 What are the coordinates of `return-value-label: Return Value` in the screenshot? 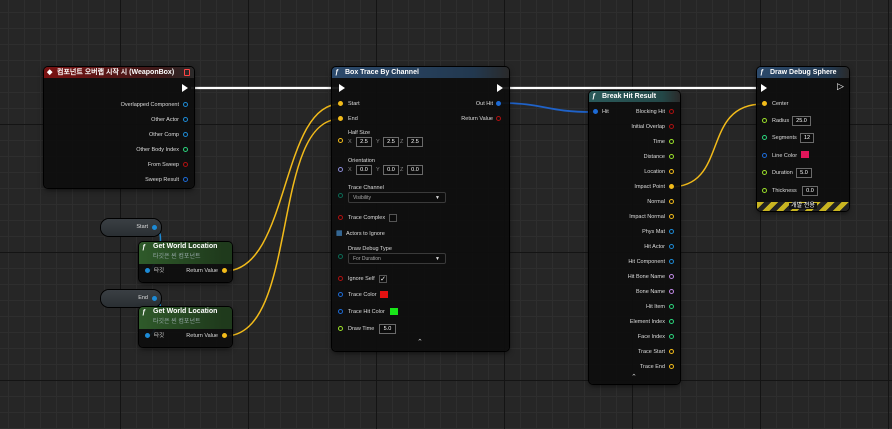 It's located at (477, 119).